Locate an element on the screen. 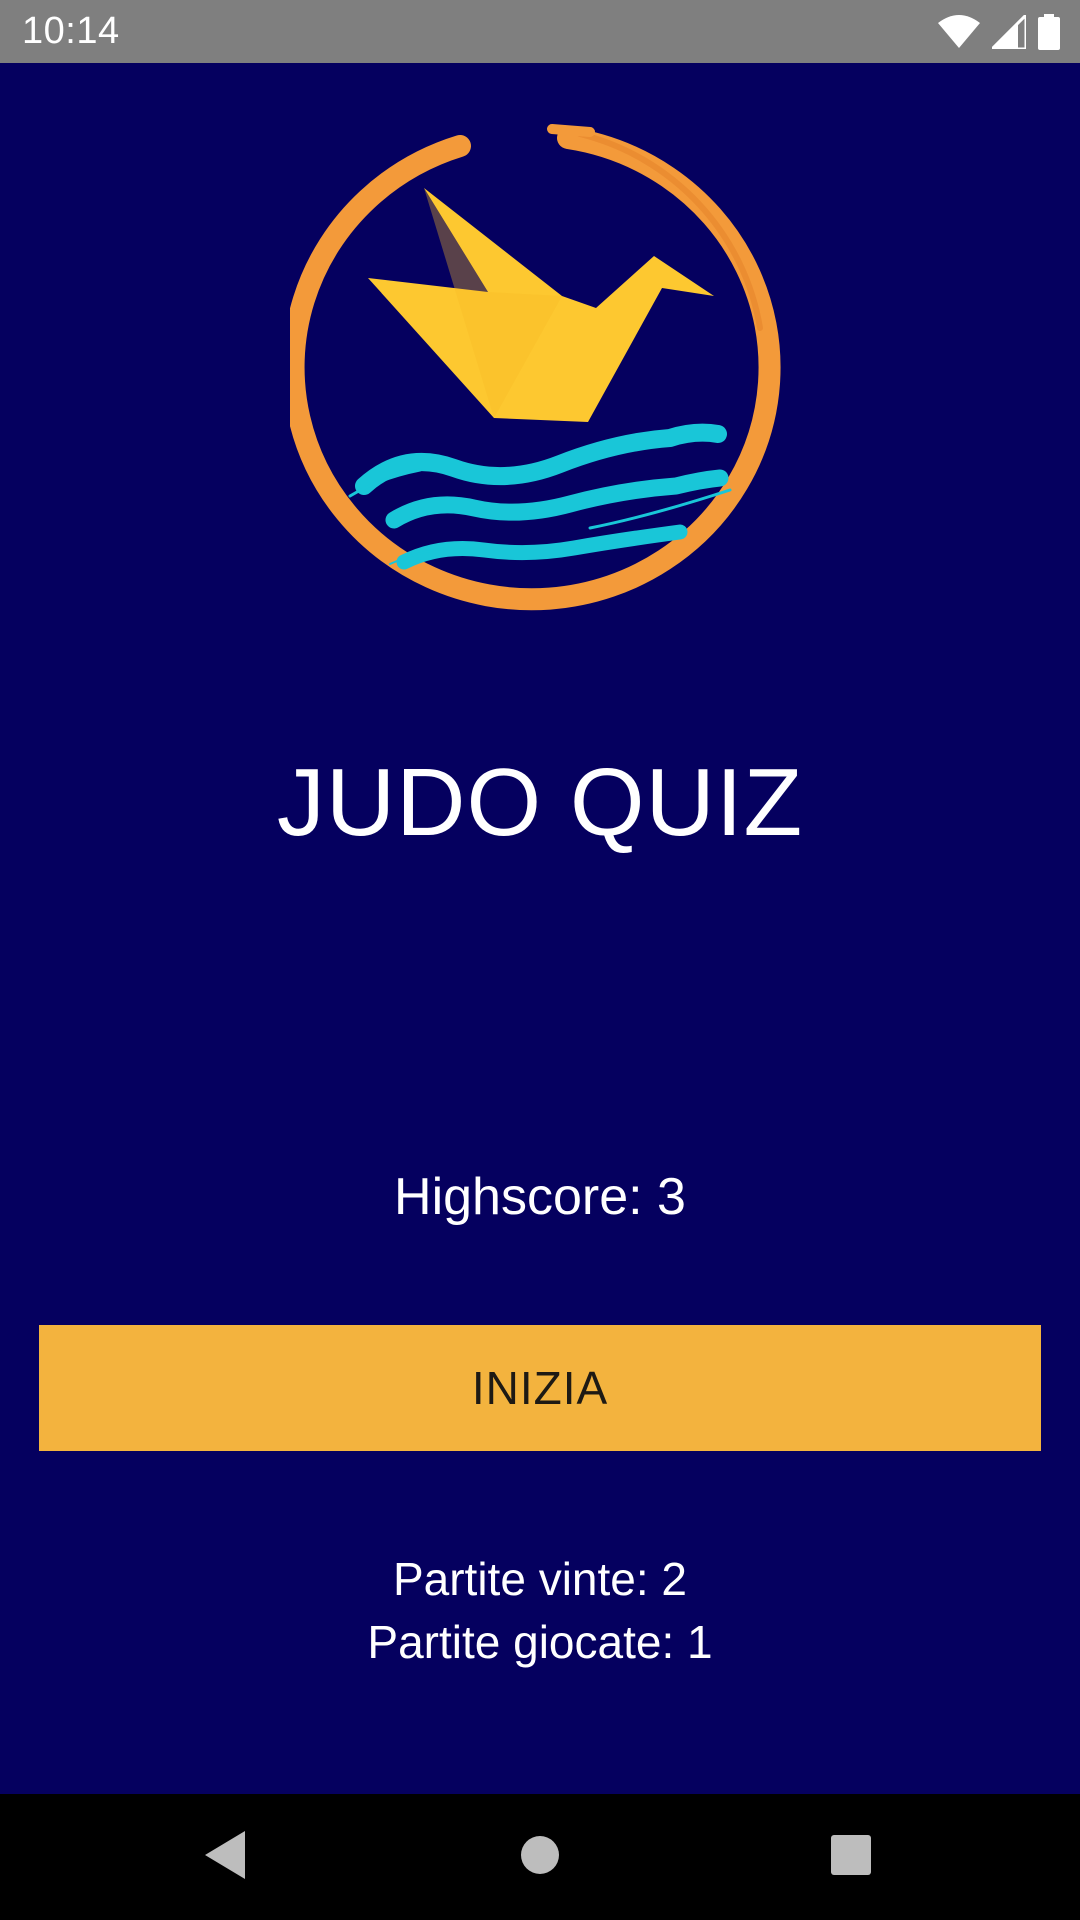  navigation-bar is located at coordinates (540, 1857).